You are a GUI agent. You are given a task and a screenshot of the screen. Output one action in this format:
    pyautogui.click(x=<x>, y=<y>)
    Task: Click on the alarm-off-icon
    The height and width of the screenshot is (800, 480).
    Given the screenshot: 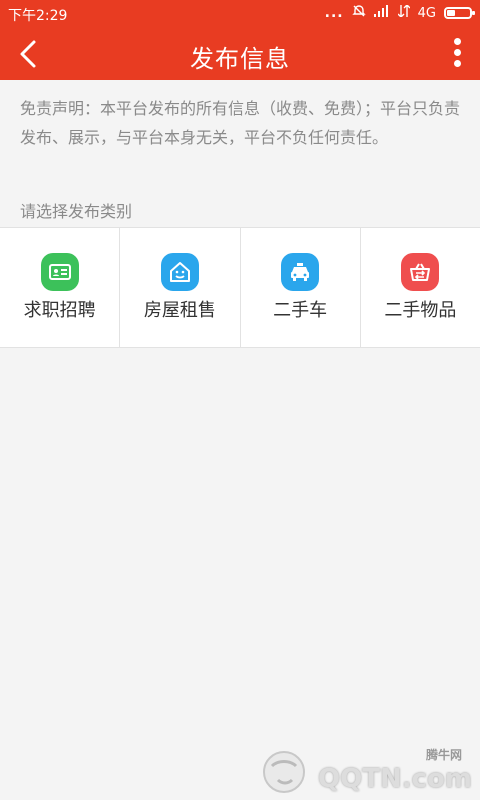 What is the action you would take?
    pyautogui.click(x=358, y=13)
    